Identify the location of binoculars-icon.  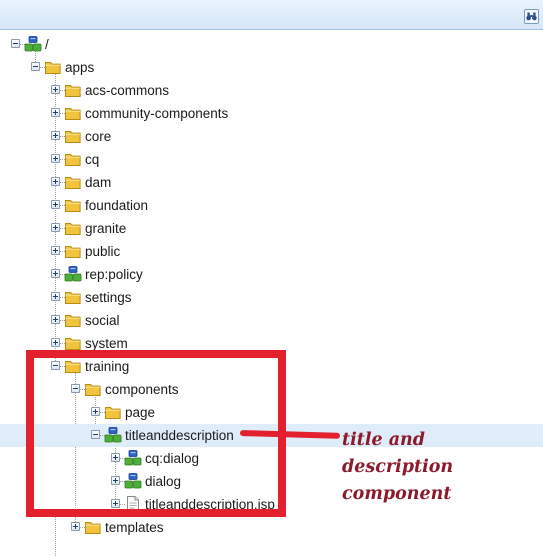
(531, 16).